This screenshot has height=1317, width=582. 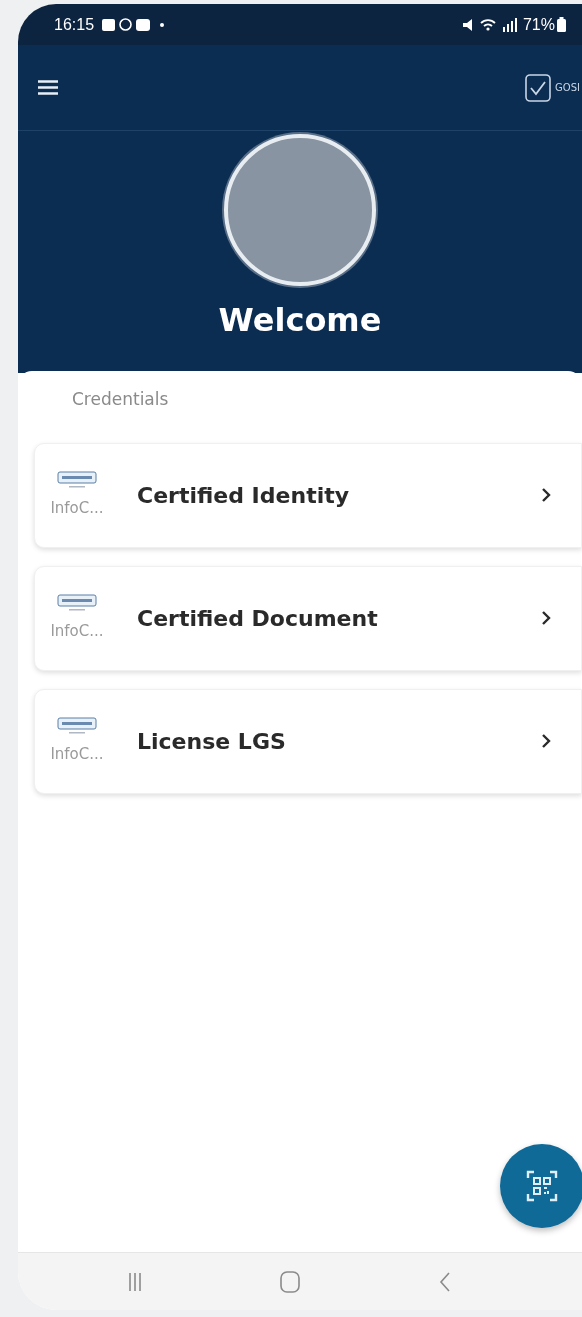 I want to click on dot-icon, so click(x=162, y=24).